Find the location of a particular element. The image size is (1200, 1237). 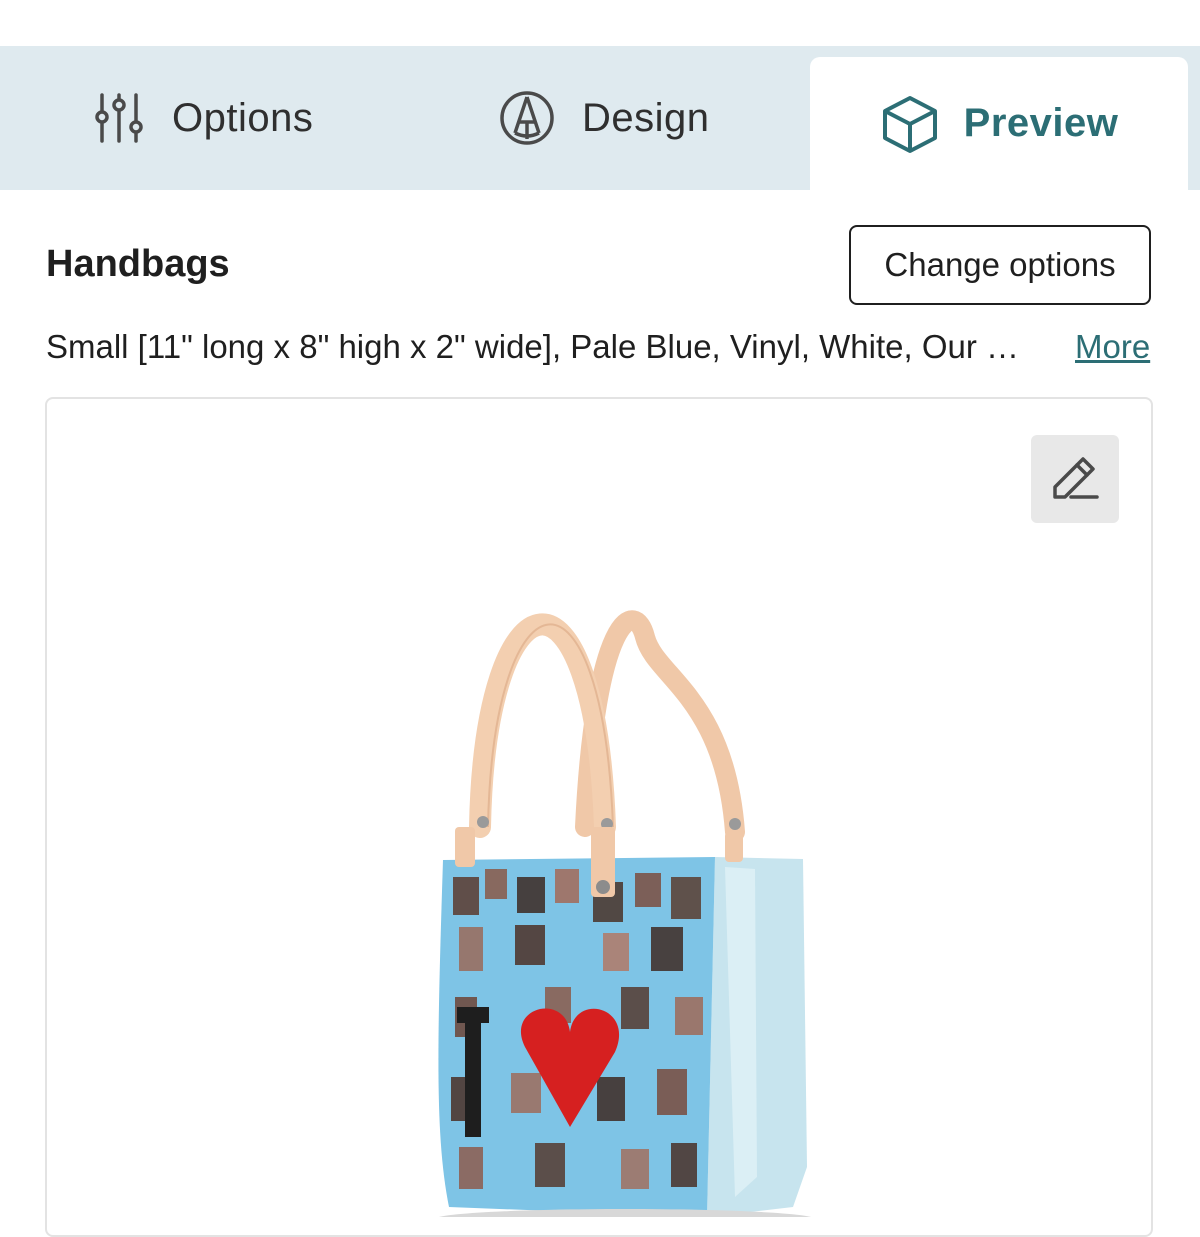

tab-design-label: Design is located at coordinates (646, 117).